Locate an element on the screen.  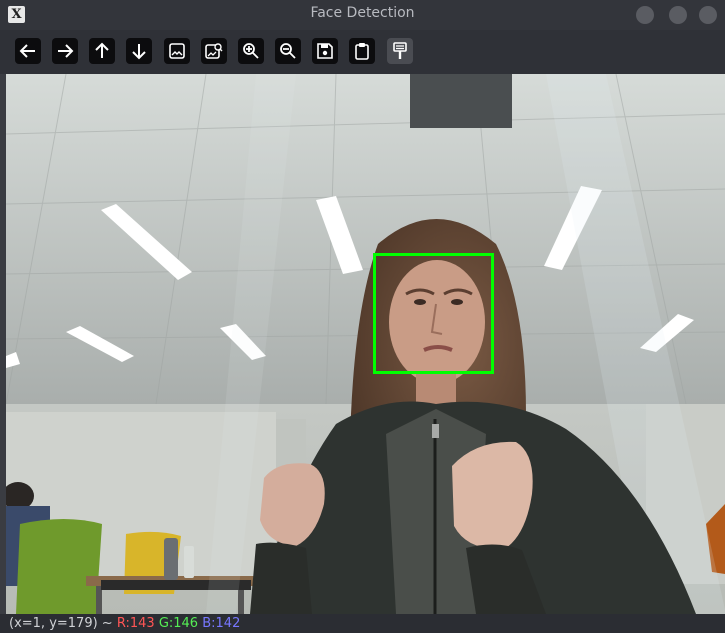
subject-face is located at coordinates (437, 322).